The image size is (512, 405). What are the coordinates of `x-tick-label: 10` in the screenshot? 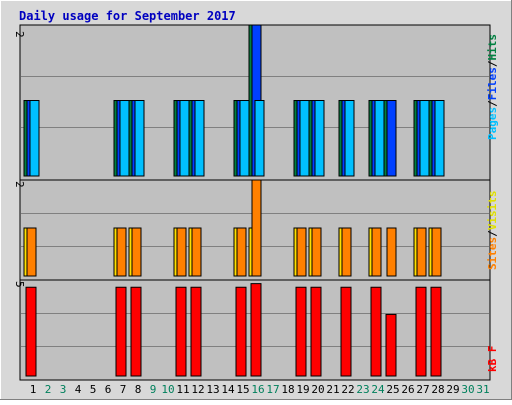 It's located at (167, 389).